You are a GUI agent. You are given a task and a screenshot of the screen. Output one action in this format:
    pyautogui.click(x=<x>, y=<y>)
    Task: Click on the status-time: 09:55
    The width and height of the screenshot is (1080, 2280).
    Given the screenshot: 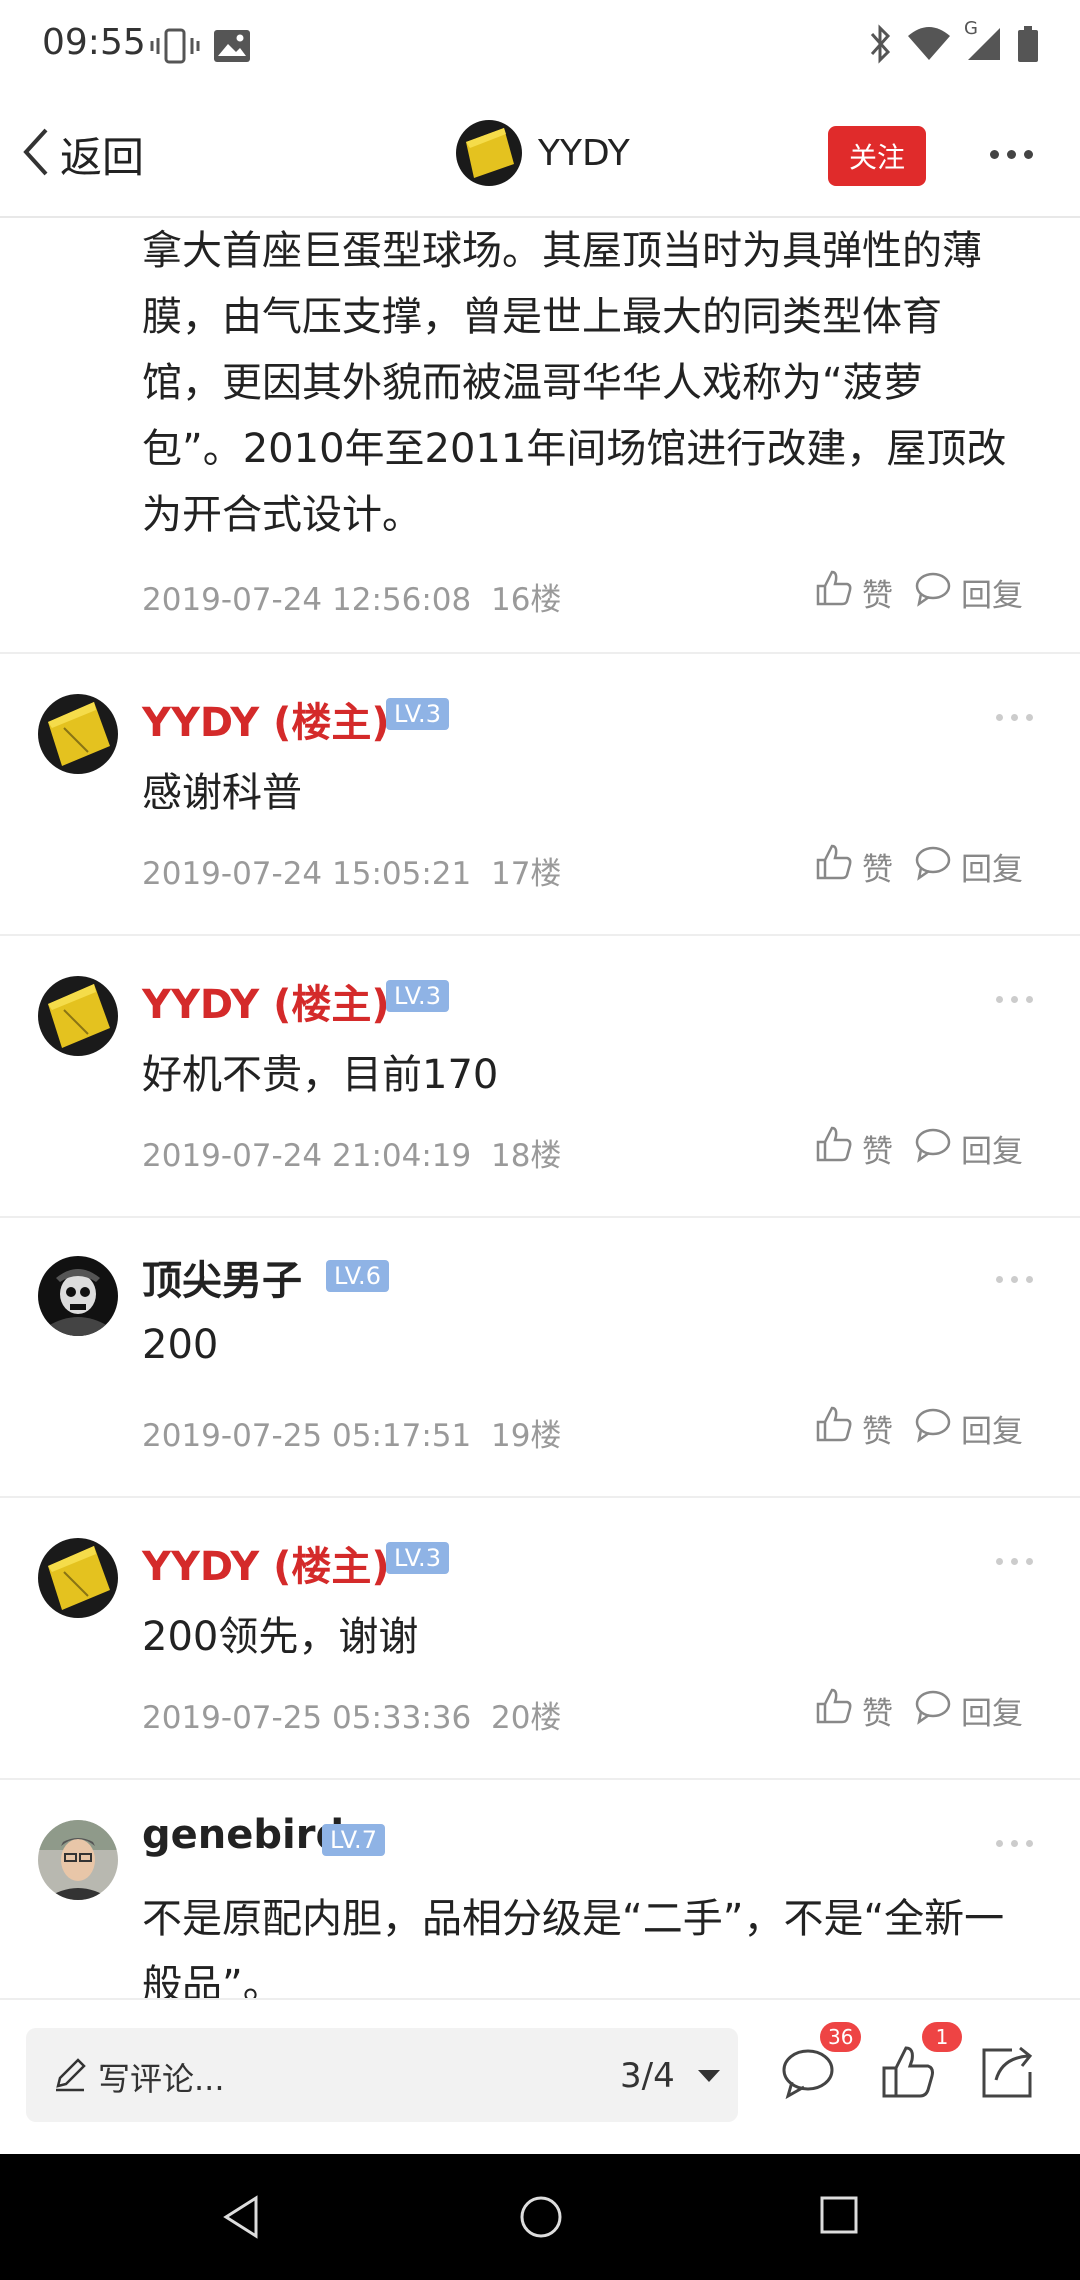 What is the action you would take?
    pyautogui.click(x=94, y=42)
    